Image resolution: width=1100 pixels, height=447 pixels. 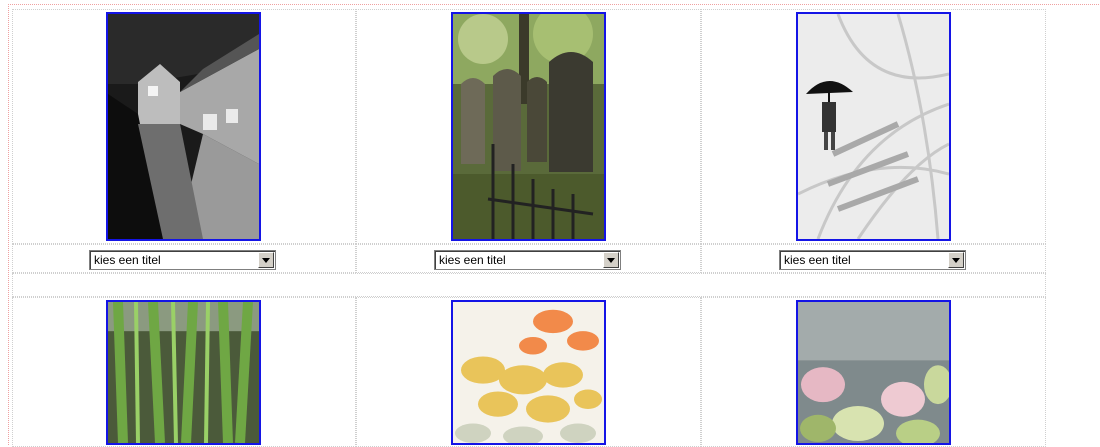 I want to click on title-select-1: kies een titel, so click(x=182, y=260).